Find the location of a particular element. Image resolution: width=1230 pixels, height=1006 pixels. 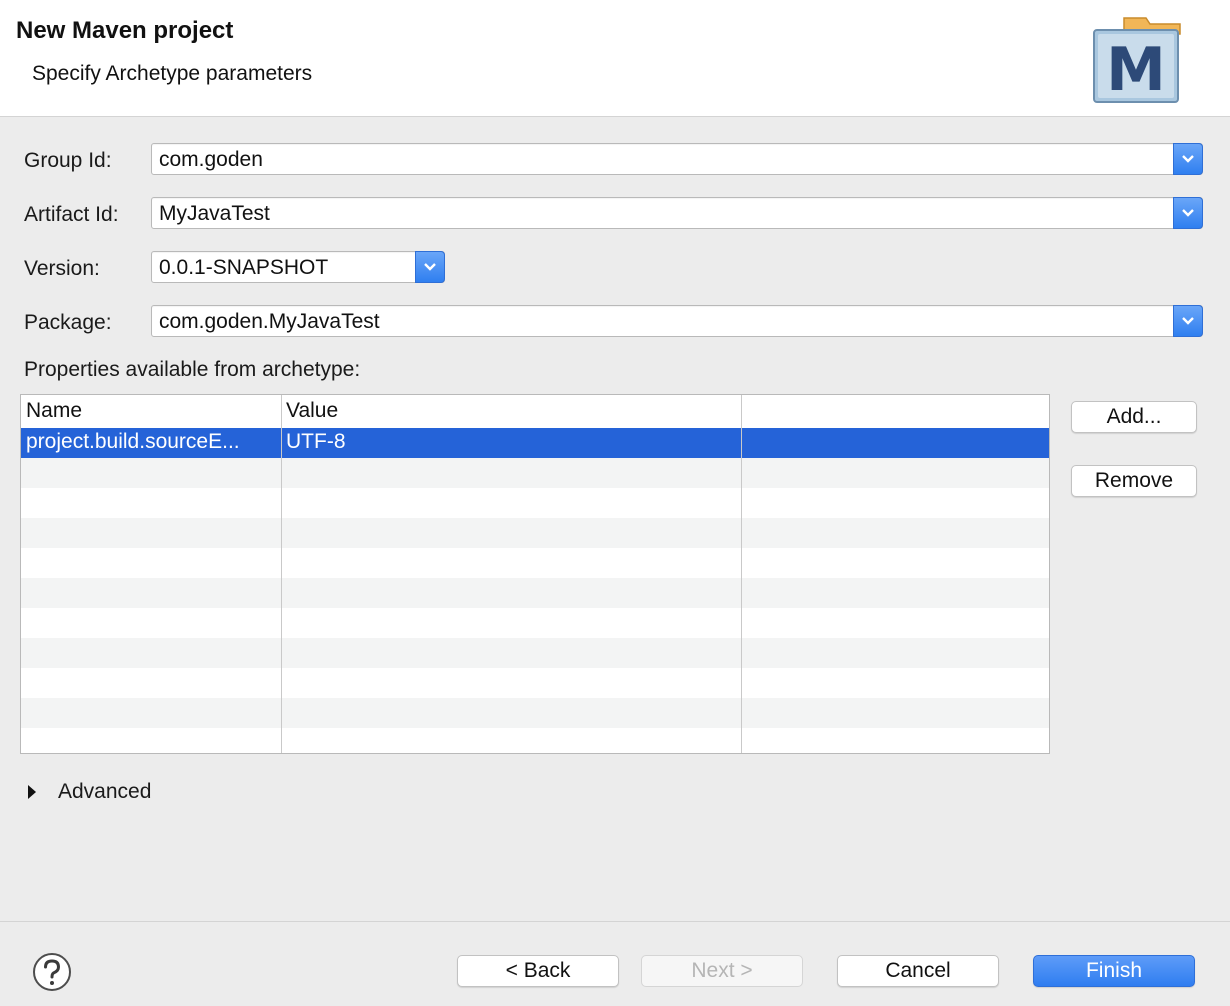

advanced-section-toggle: Advanced is located at coordinates (87, 792).